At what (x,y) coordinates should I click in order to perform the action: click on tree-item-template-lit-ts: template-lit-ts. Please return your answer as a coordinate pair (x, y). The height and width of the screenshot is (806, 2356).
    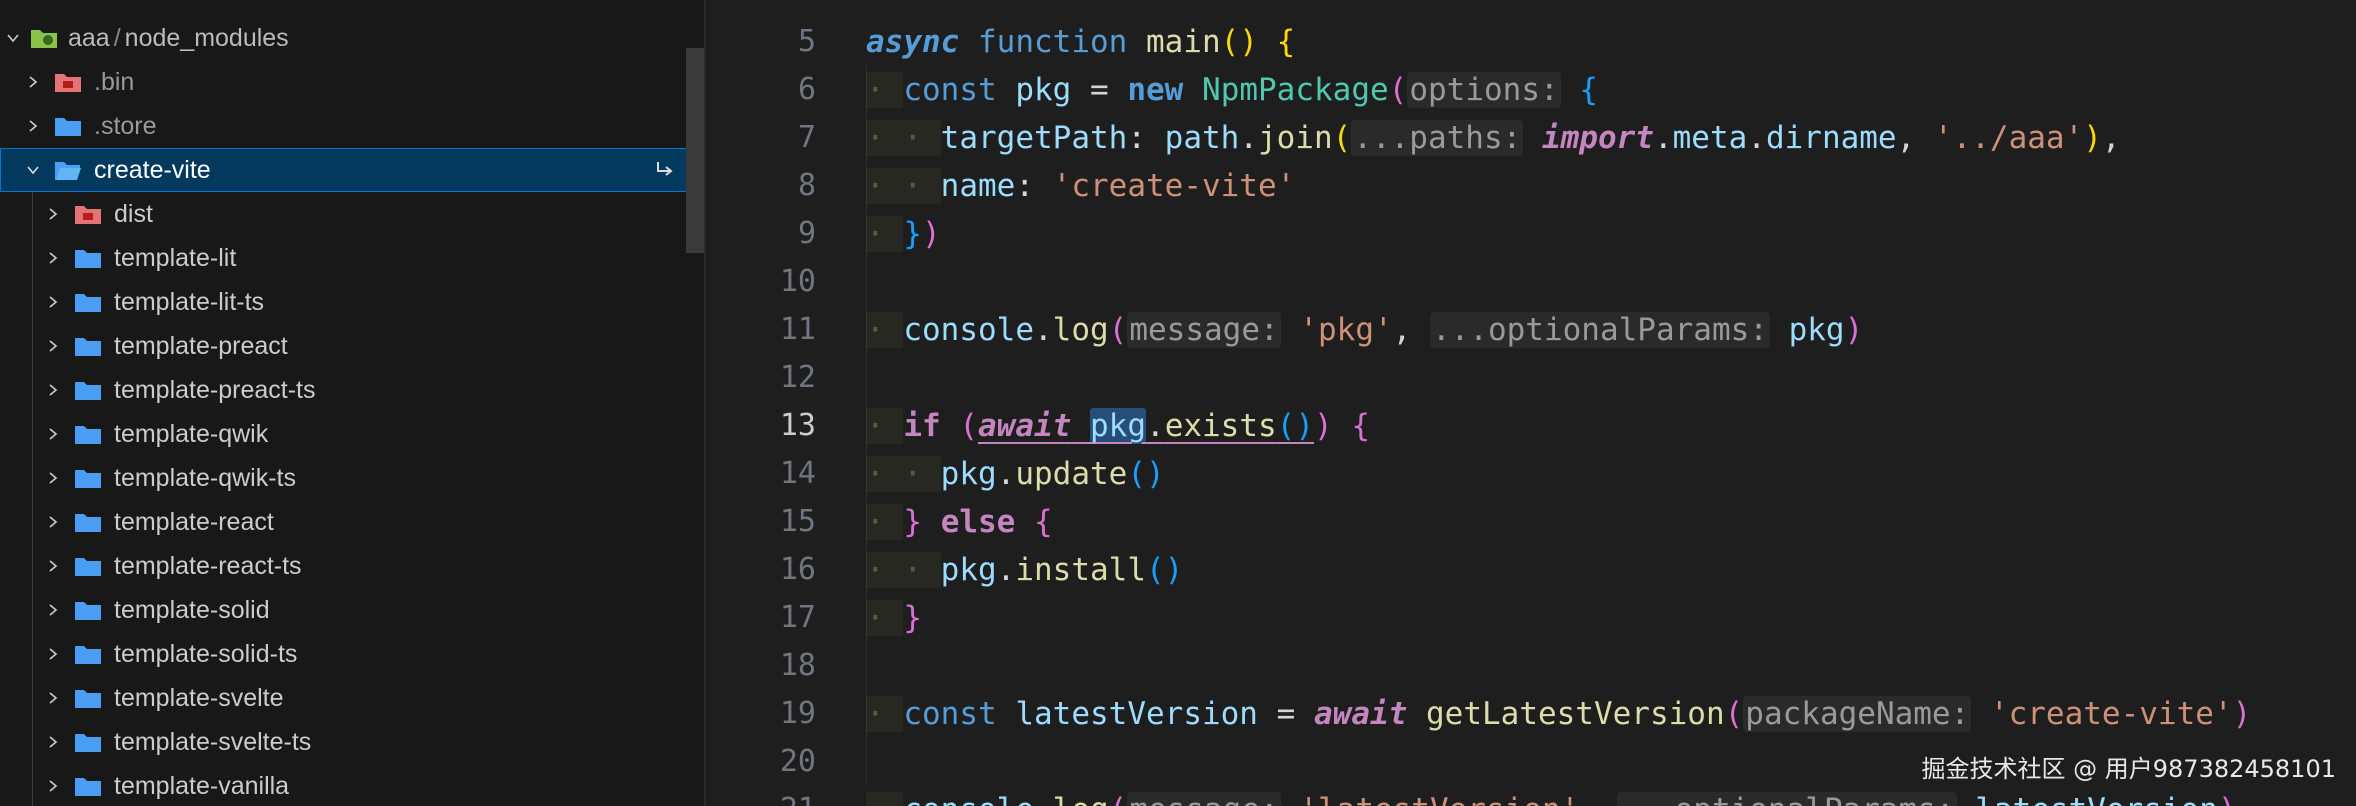
    Looking at the image, I should click on (352, 302).